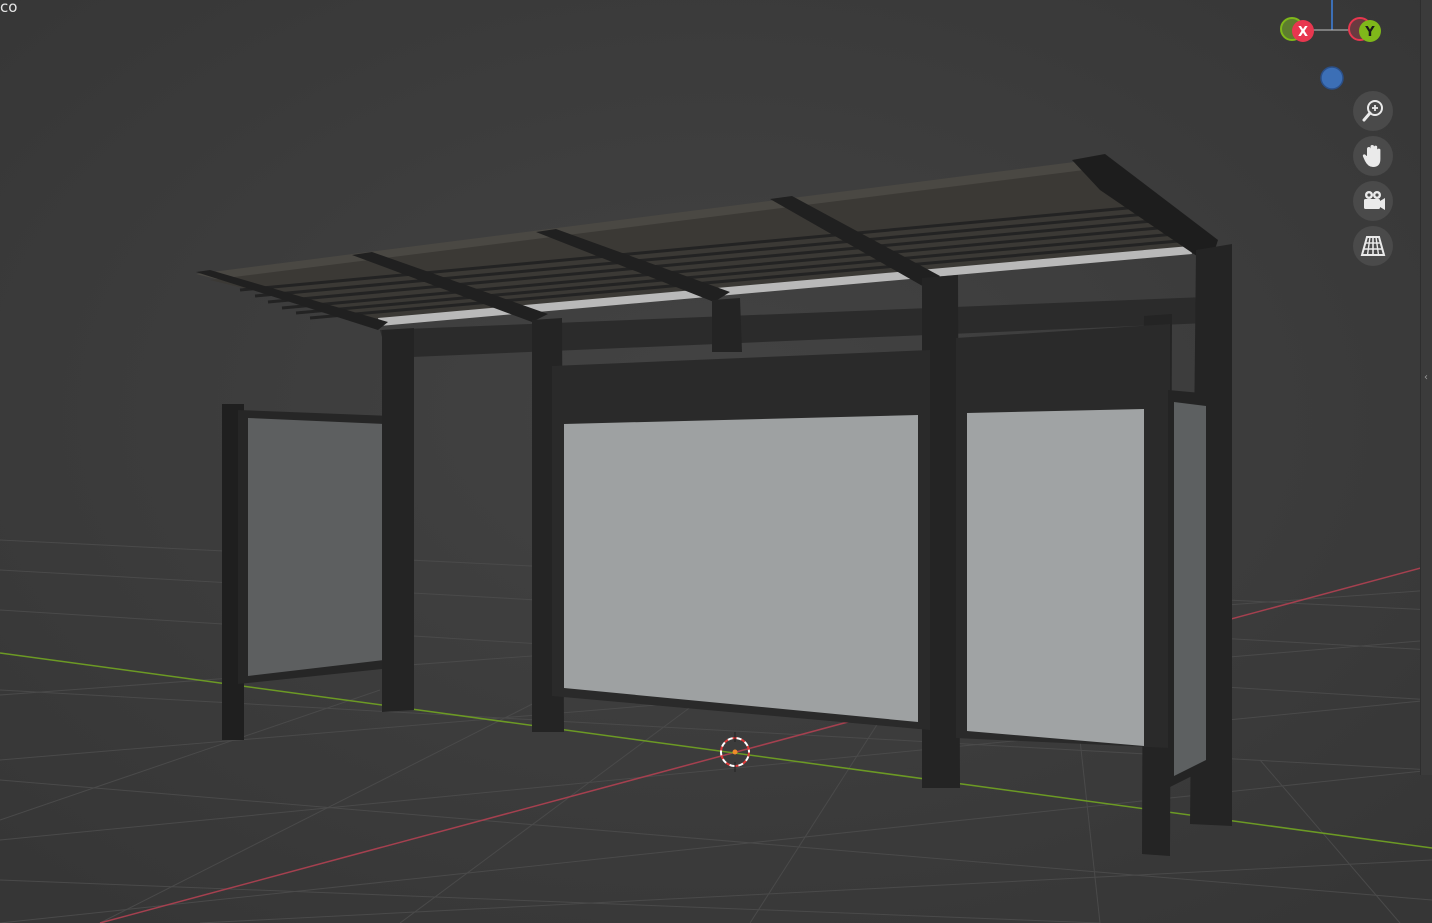 This screenshot has height=923, width=1432. I want to click on viewport-corner-text: co, so click(9, 8).